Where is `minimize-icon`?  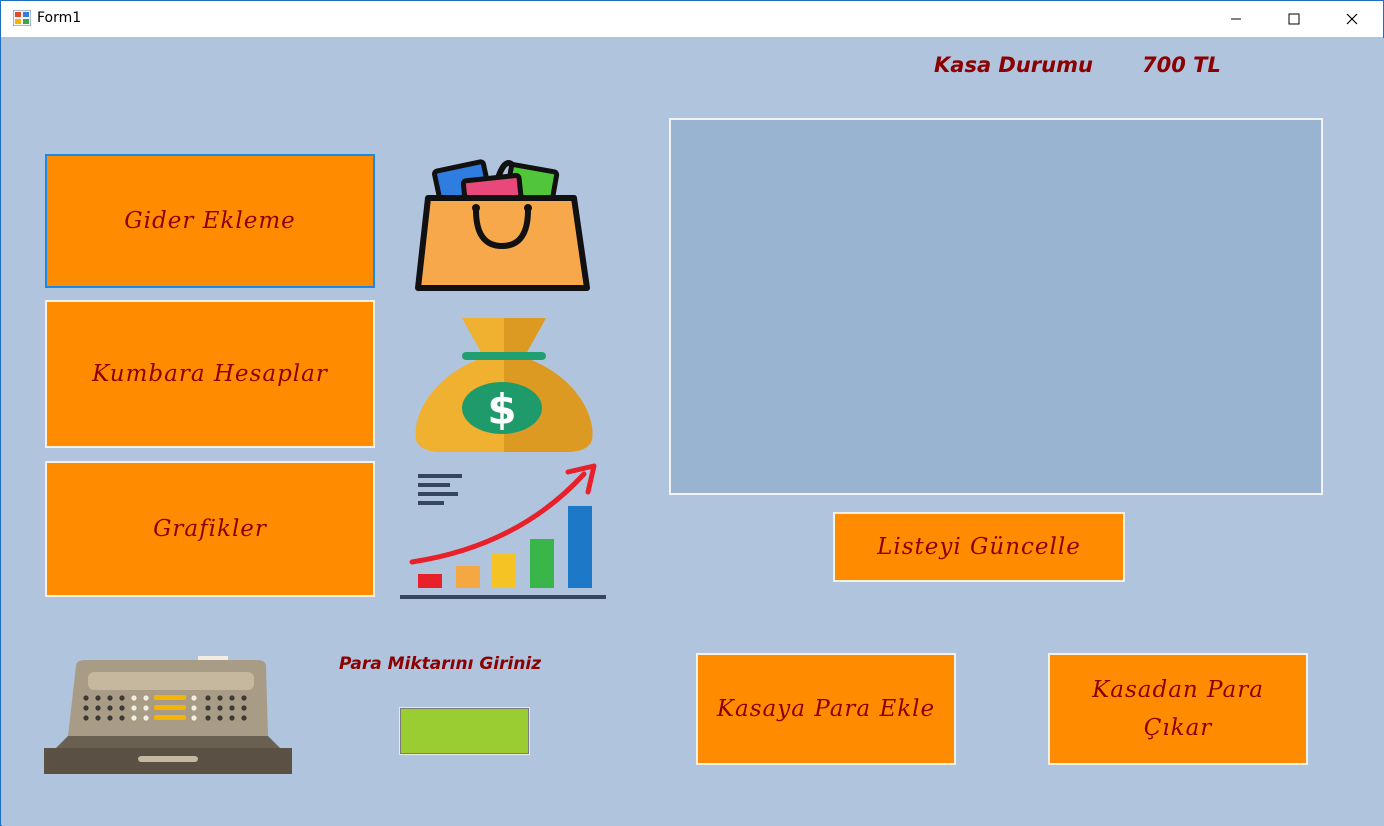
minimize-icon is located at coordinates (1236, 19).